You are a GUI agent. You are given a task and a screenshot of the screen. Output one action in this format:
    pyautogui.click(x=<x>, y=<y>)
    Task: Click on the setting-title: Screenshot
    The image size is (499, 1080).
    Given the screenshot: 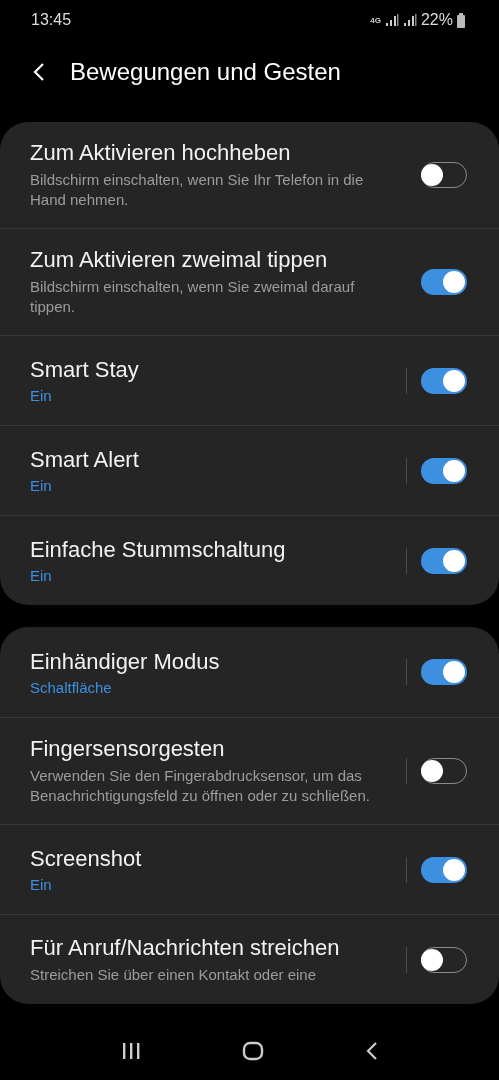 What is the action you would take?
    pyautogui.click(x=208, y=859)
    